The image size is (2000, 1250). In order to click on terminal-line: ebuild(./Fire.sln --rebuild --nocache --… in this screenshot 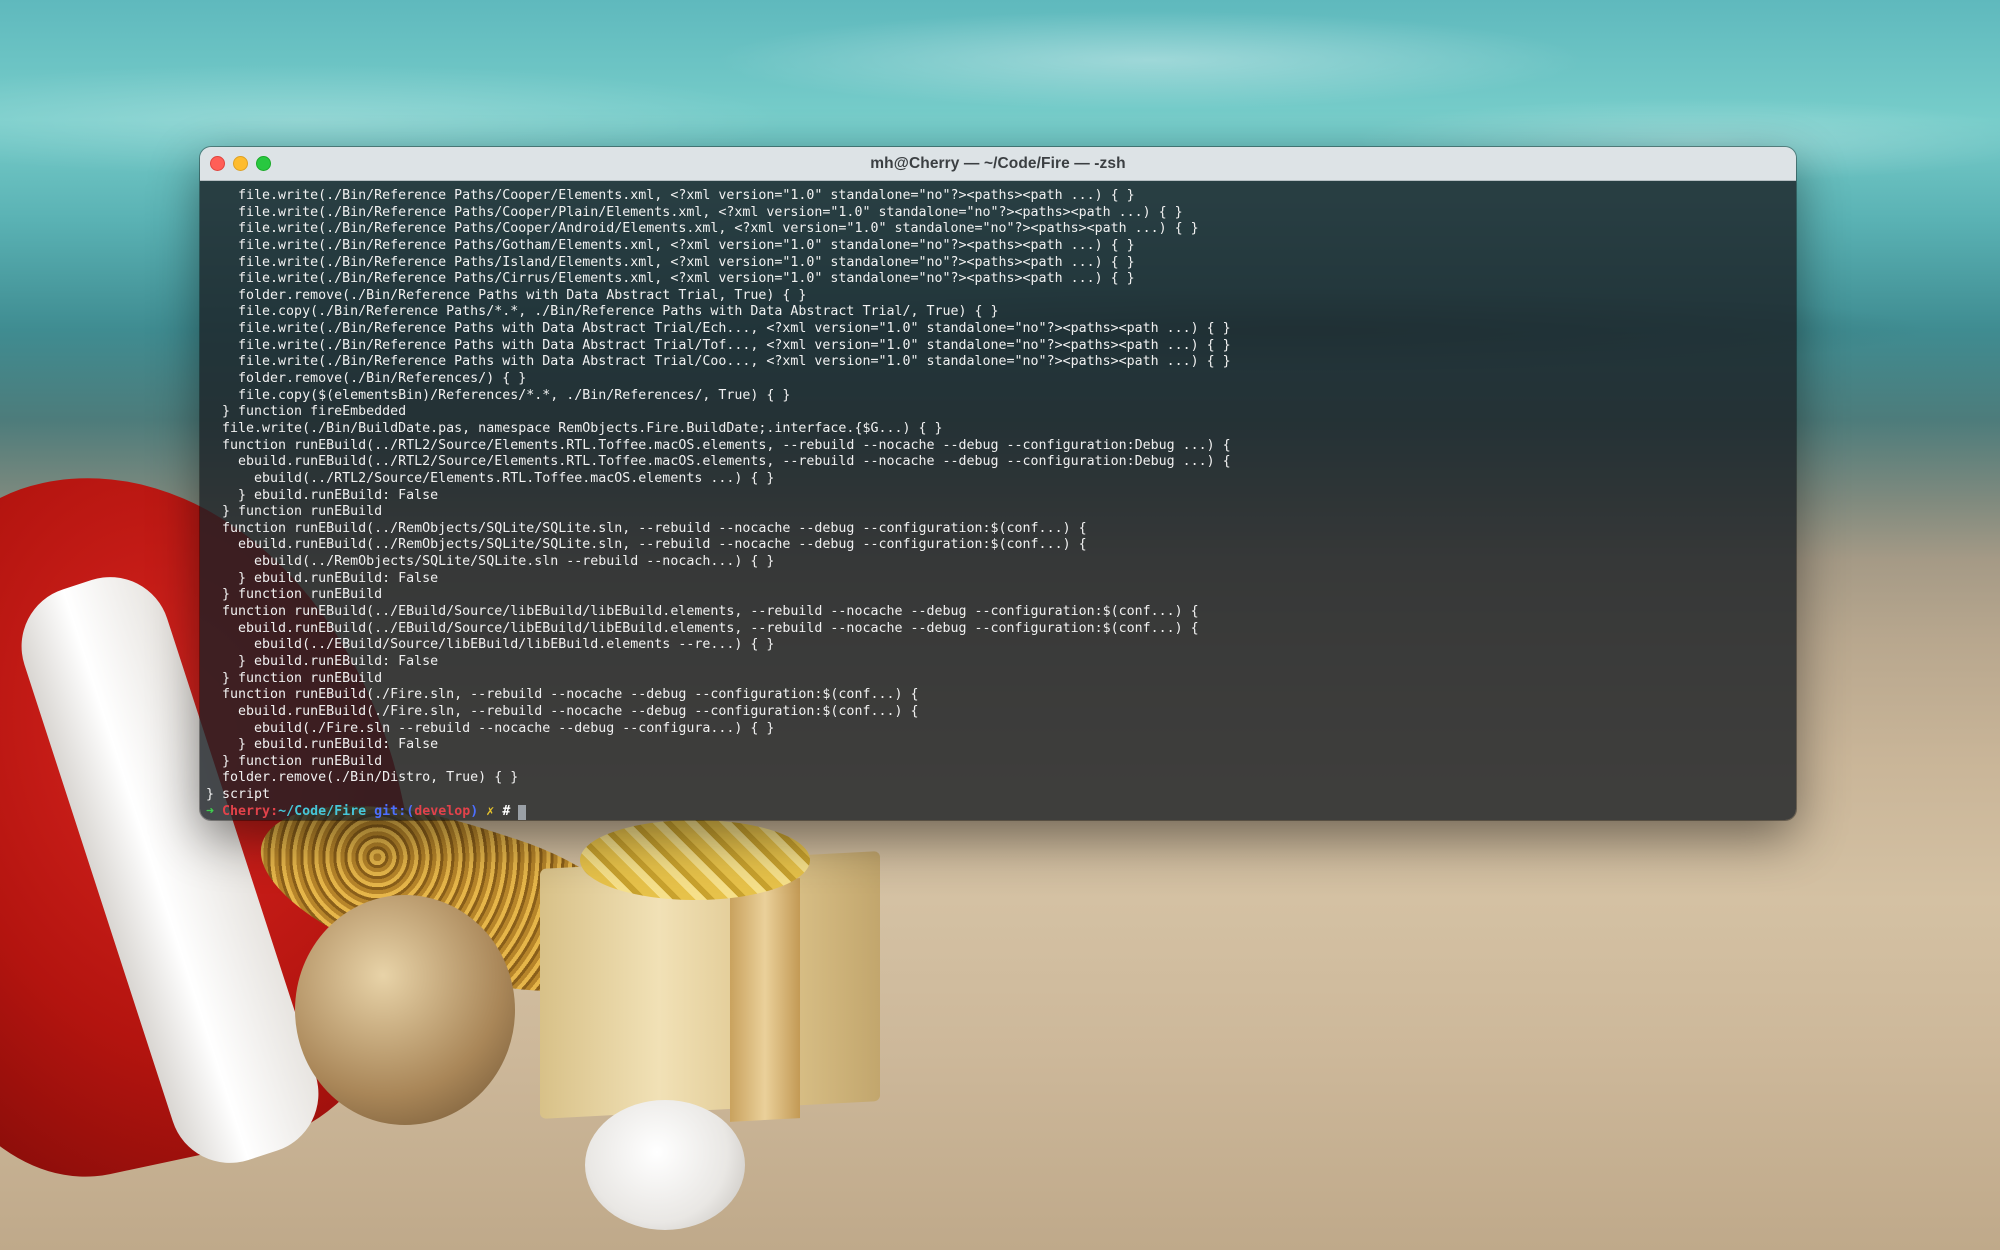, I will do `click(490, 728)`.